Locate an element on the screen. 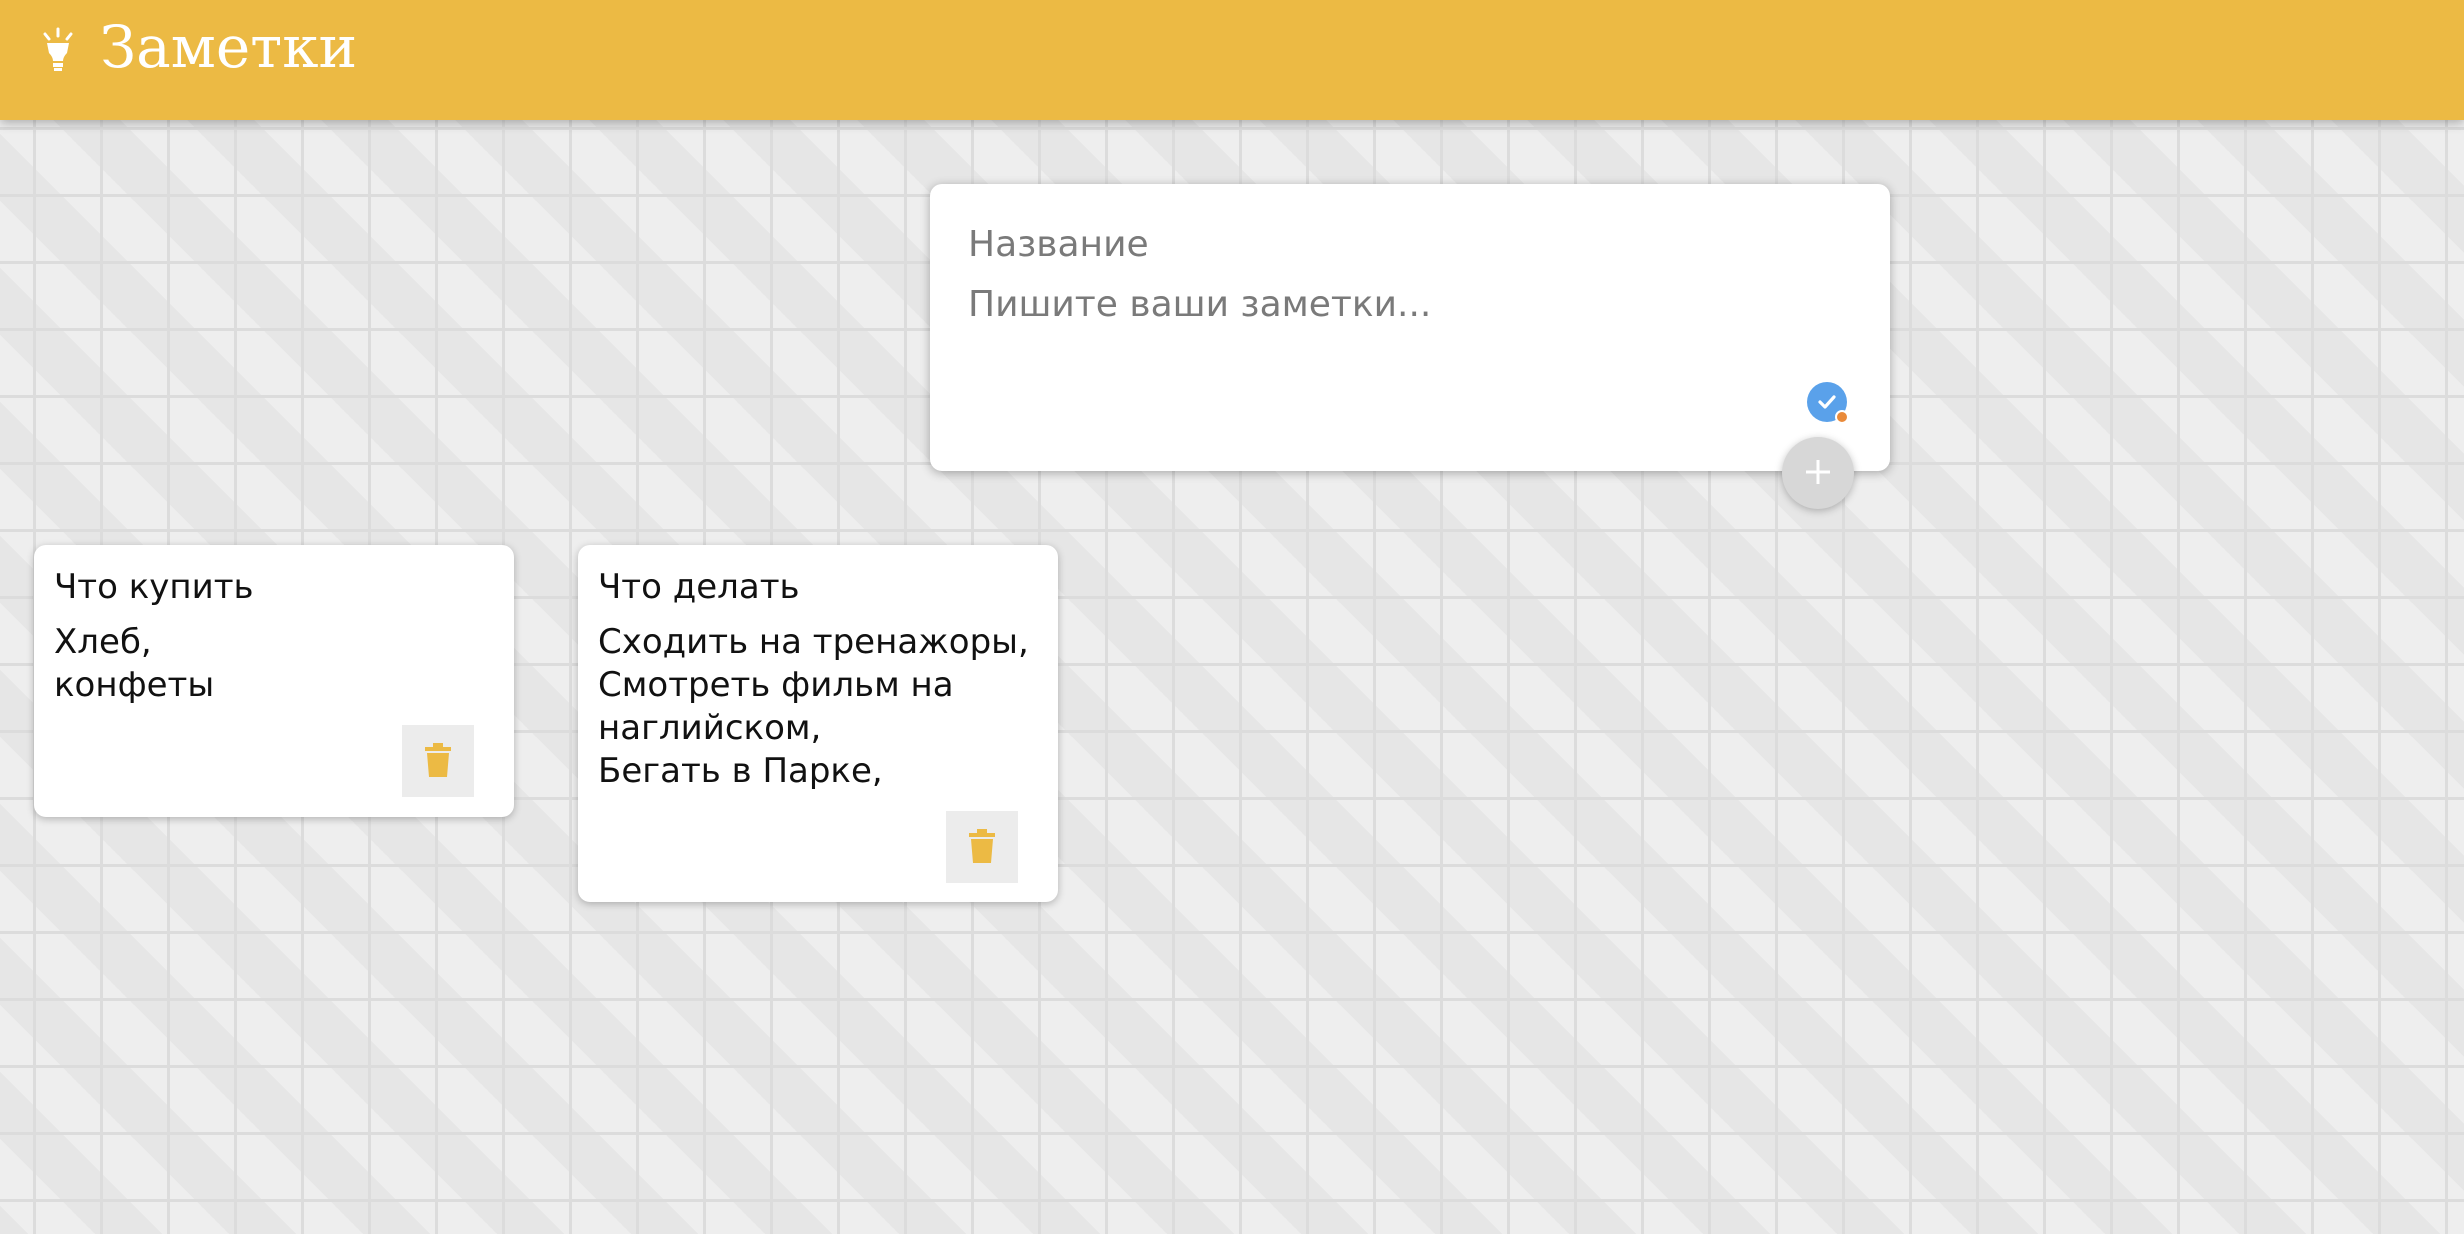  plus-icon is located at coordinates (1818, 473).